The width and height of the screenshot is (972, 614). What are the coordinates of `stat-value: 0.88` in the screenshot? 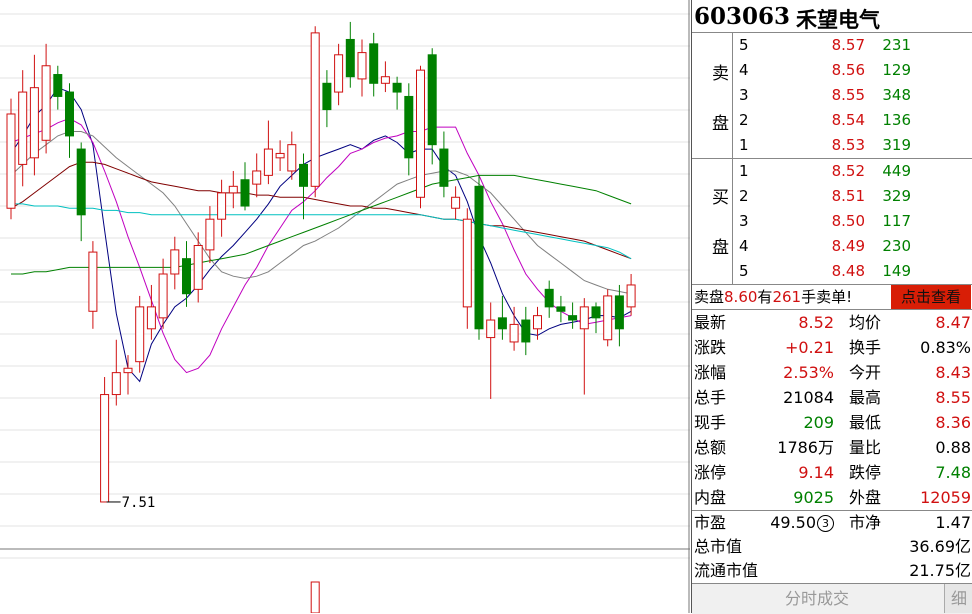 It's located at (953, 447).